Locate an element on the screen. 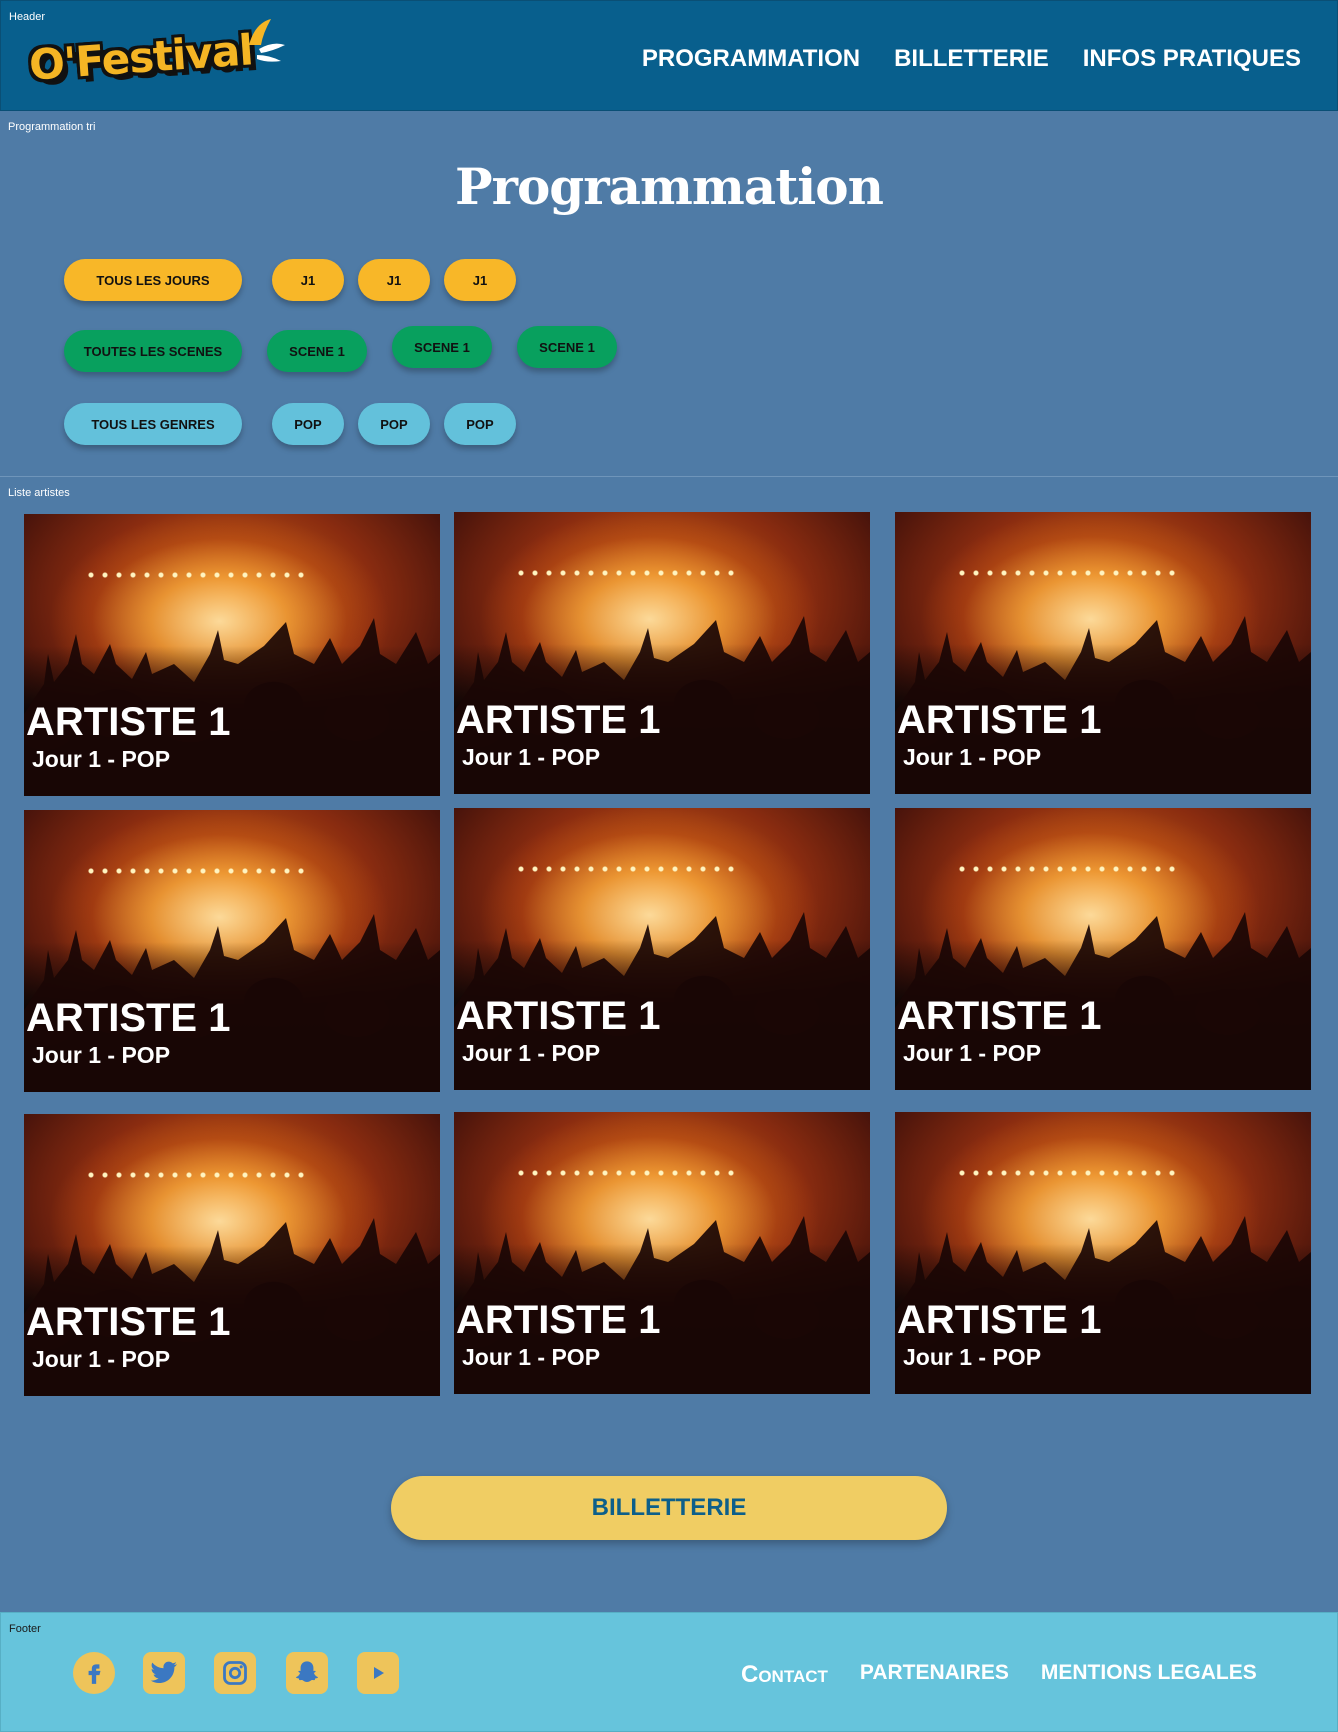  frame-label-footer: Footer is located at coordinates (25, 1629).